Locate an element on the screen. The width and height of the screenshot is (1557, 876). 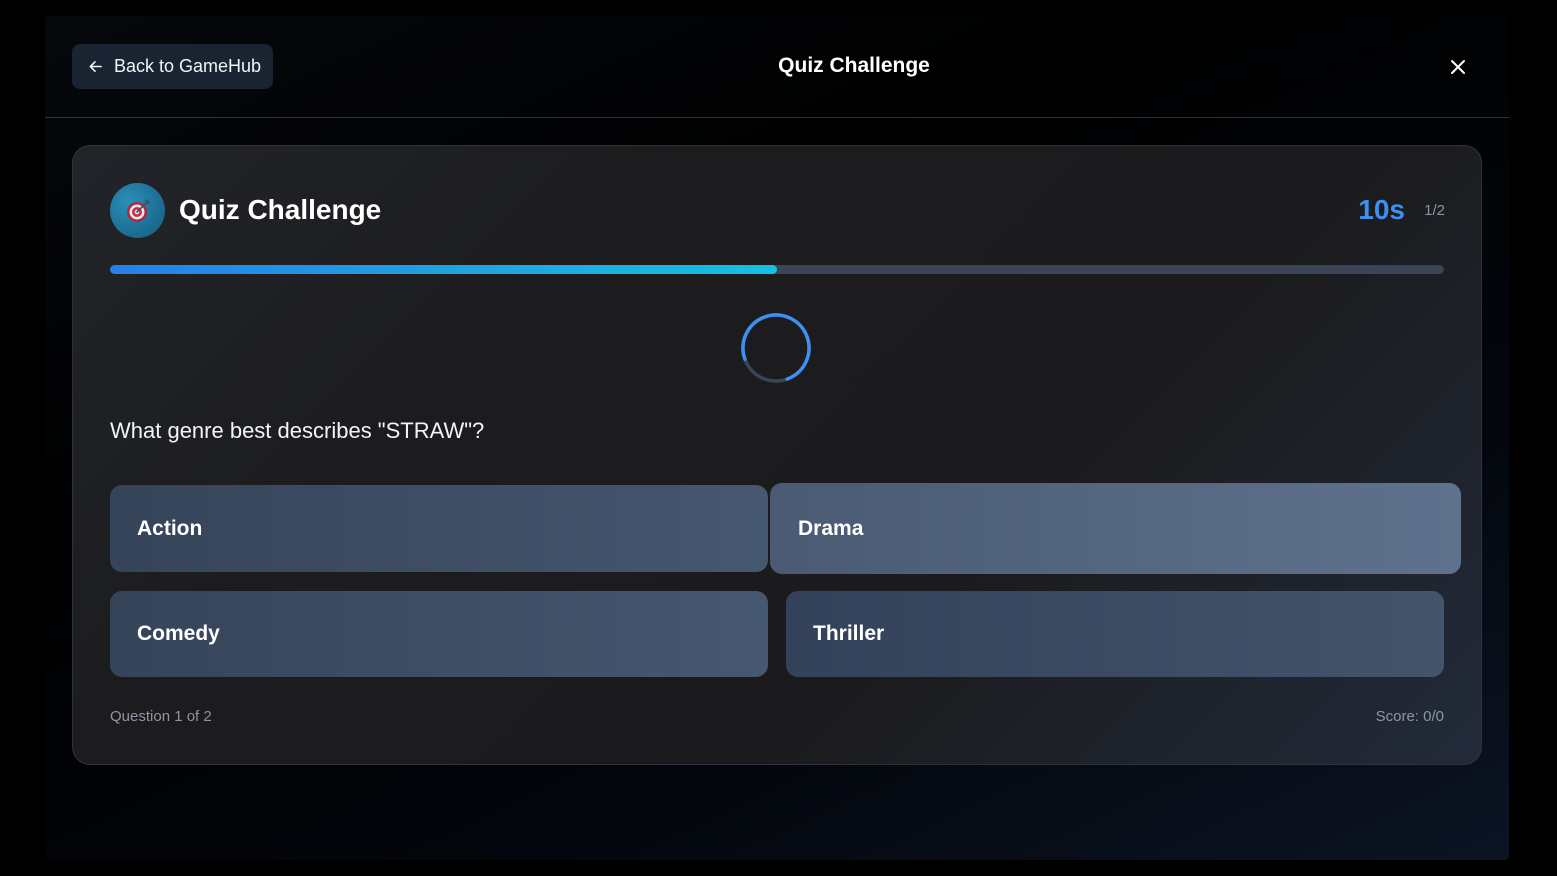
answer-label: Thriller is located at coordinates (849, 633).